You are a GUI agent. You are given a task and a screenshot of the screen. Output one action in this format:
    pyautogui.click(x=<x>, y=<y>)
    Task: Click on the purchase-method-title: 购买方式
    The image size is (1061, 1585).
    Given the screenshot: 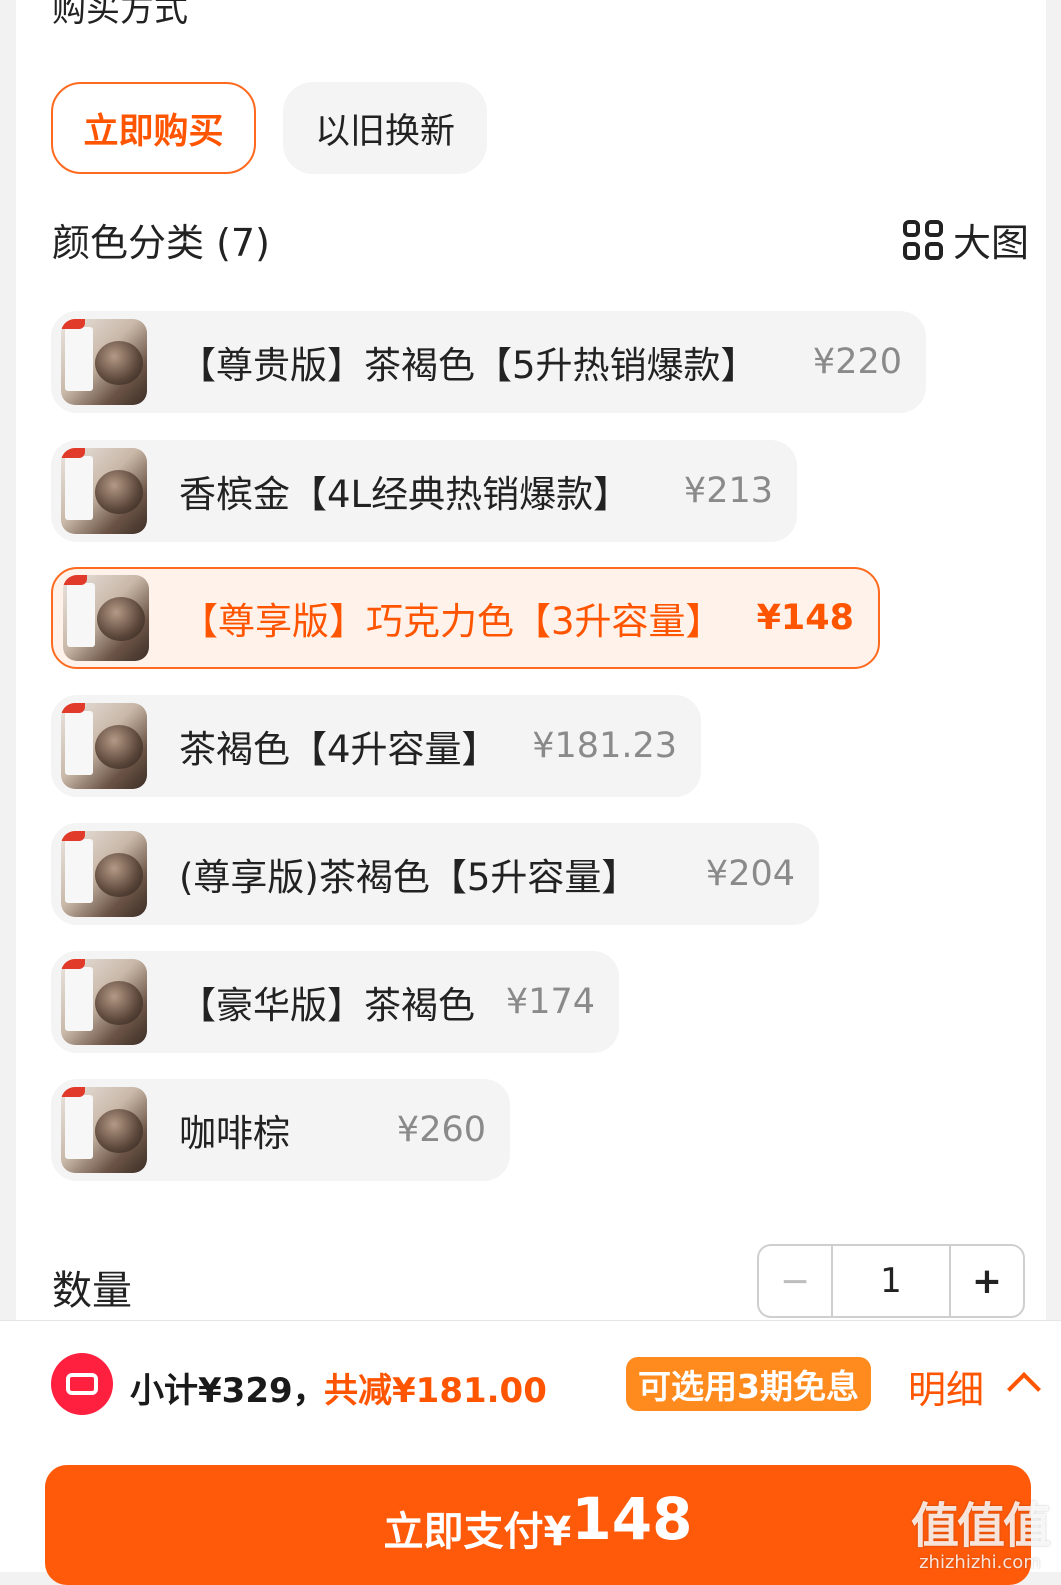 What is the action you would take?
    pyautogui.click(x=120, y=15)
    